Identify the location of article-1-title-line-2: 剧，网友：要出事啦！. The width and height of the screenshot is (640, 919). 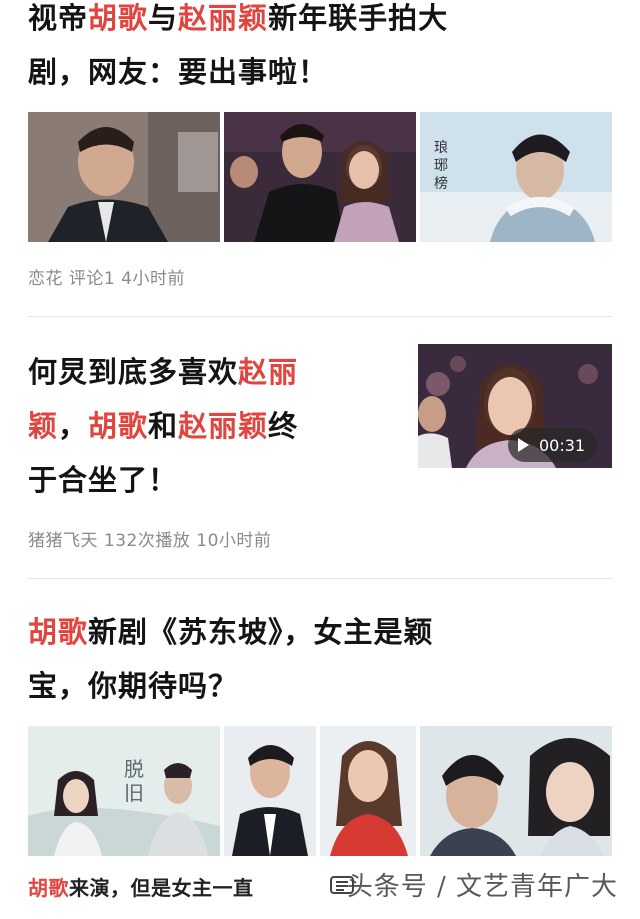
(178, 72).